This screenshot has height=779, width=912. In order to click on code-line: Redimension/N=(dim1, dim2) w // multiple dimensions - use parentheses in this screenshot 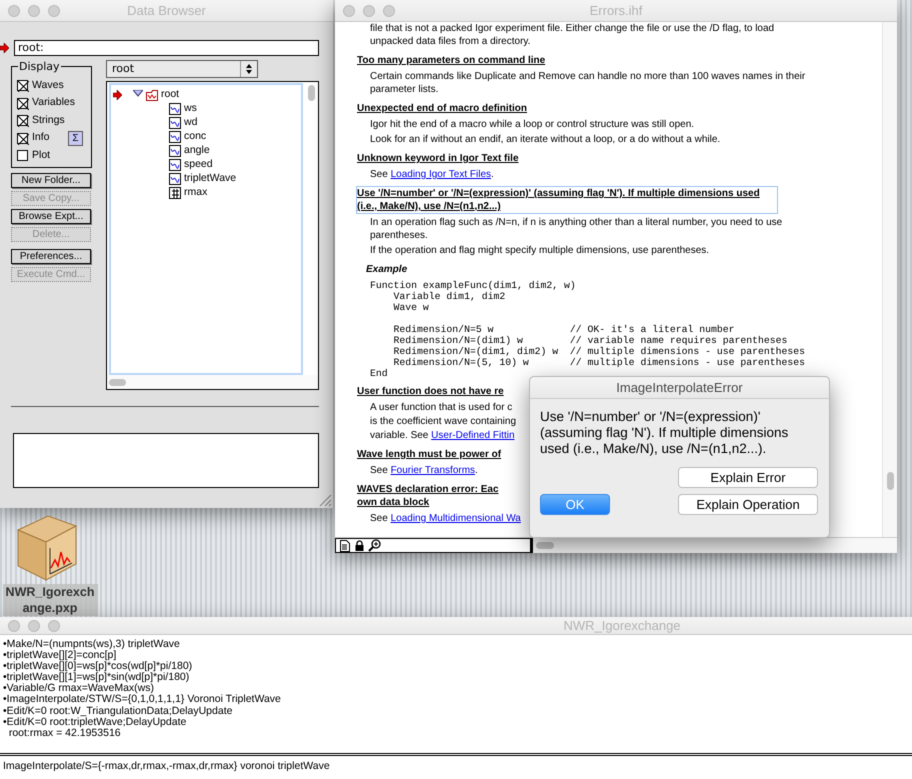, I will do `click(599, 351)`.